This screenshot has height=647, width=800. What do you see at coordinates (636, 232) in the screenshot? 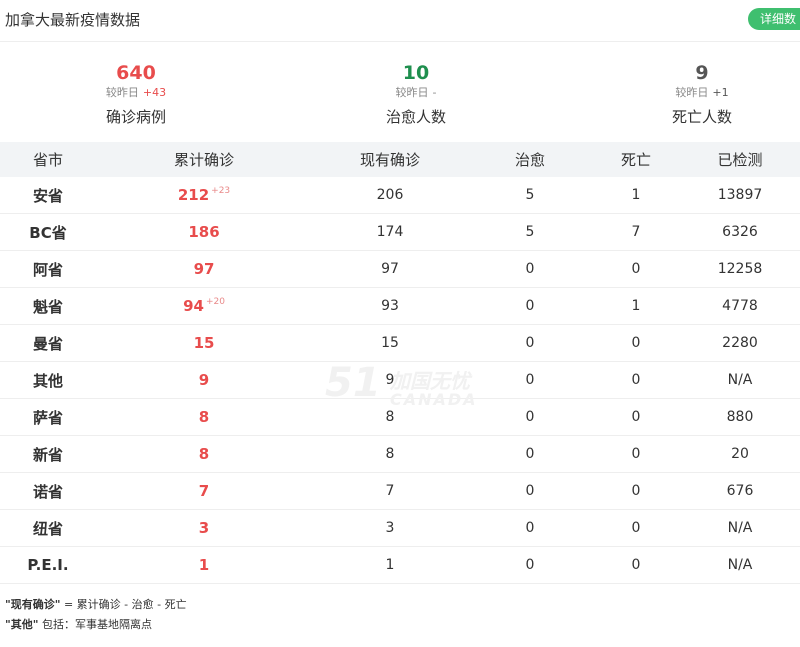
I see `cell-deaths-value: 7` at bounding box center [636, 232].